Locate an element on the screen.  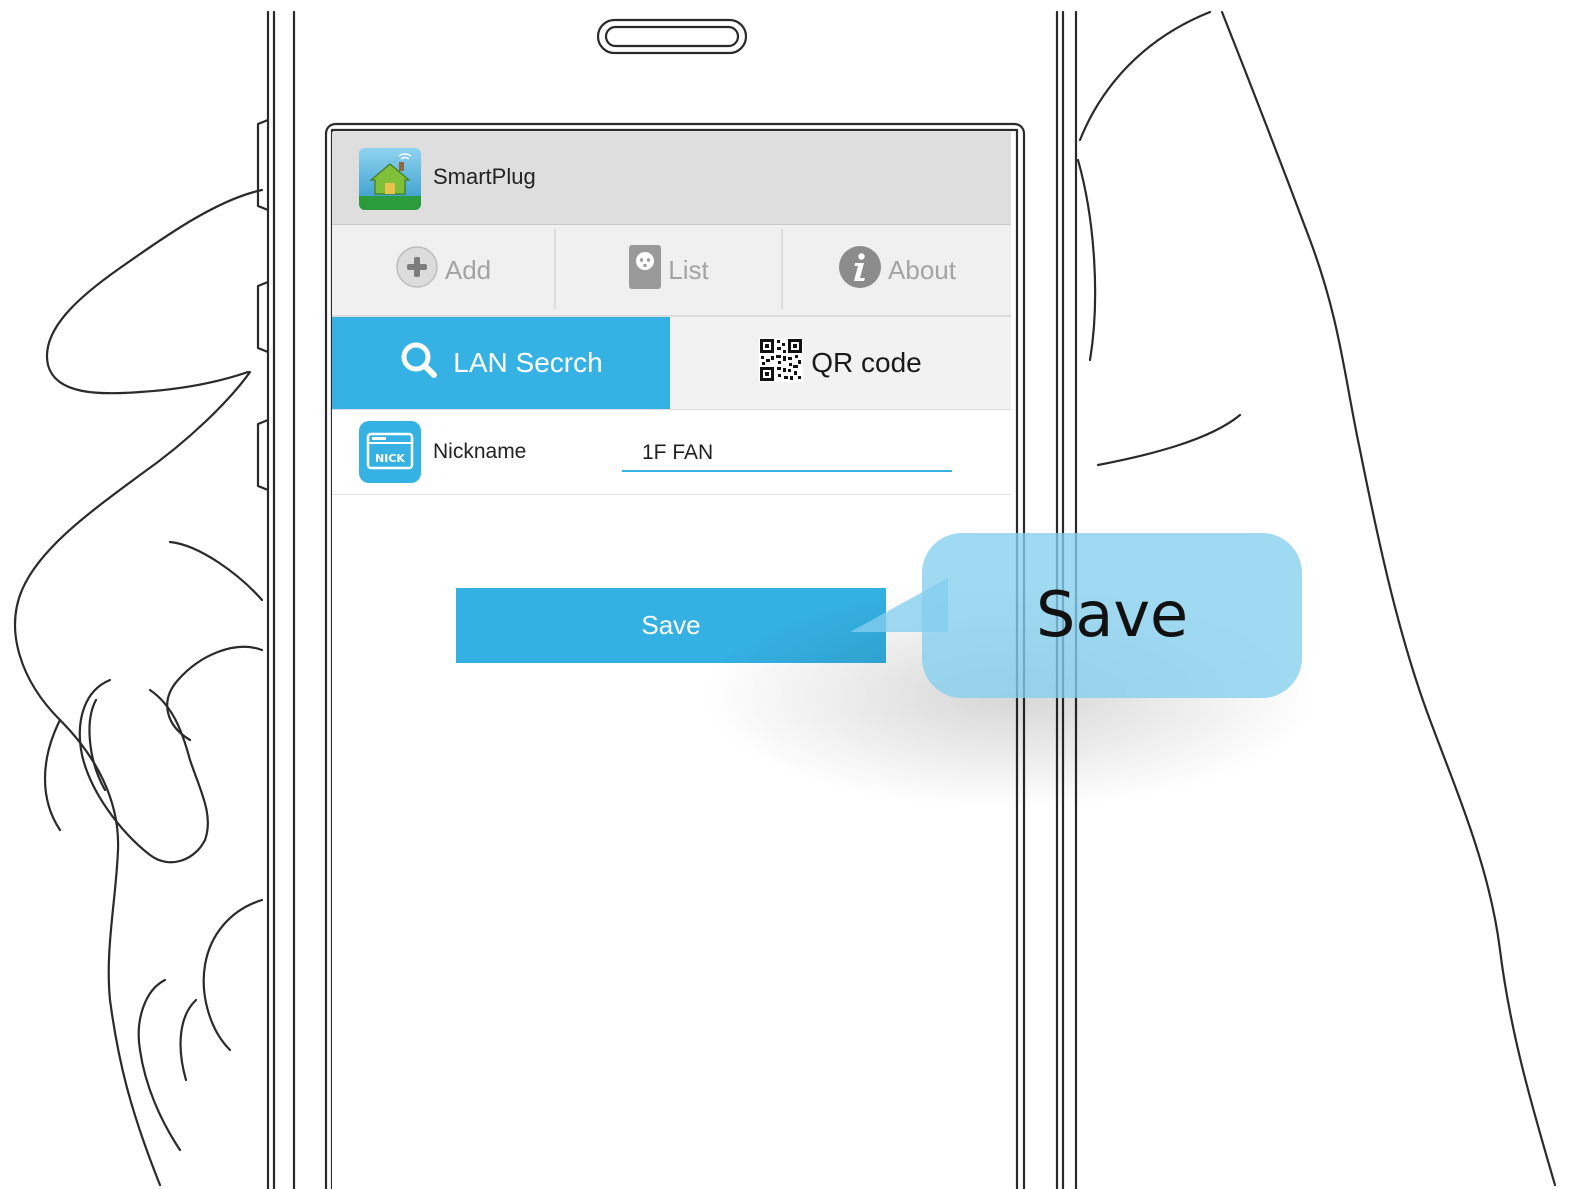
nav-list: List is located at coordinates (668, 270).